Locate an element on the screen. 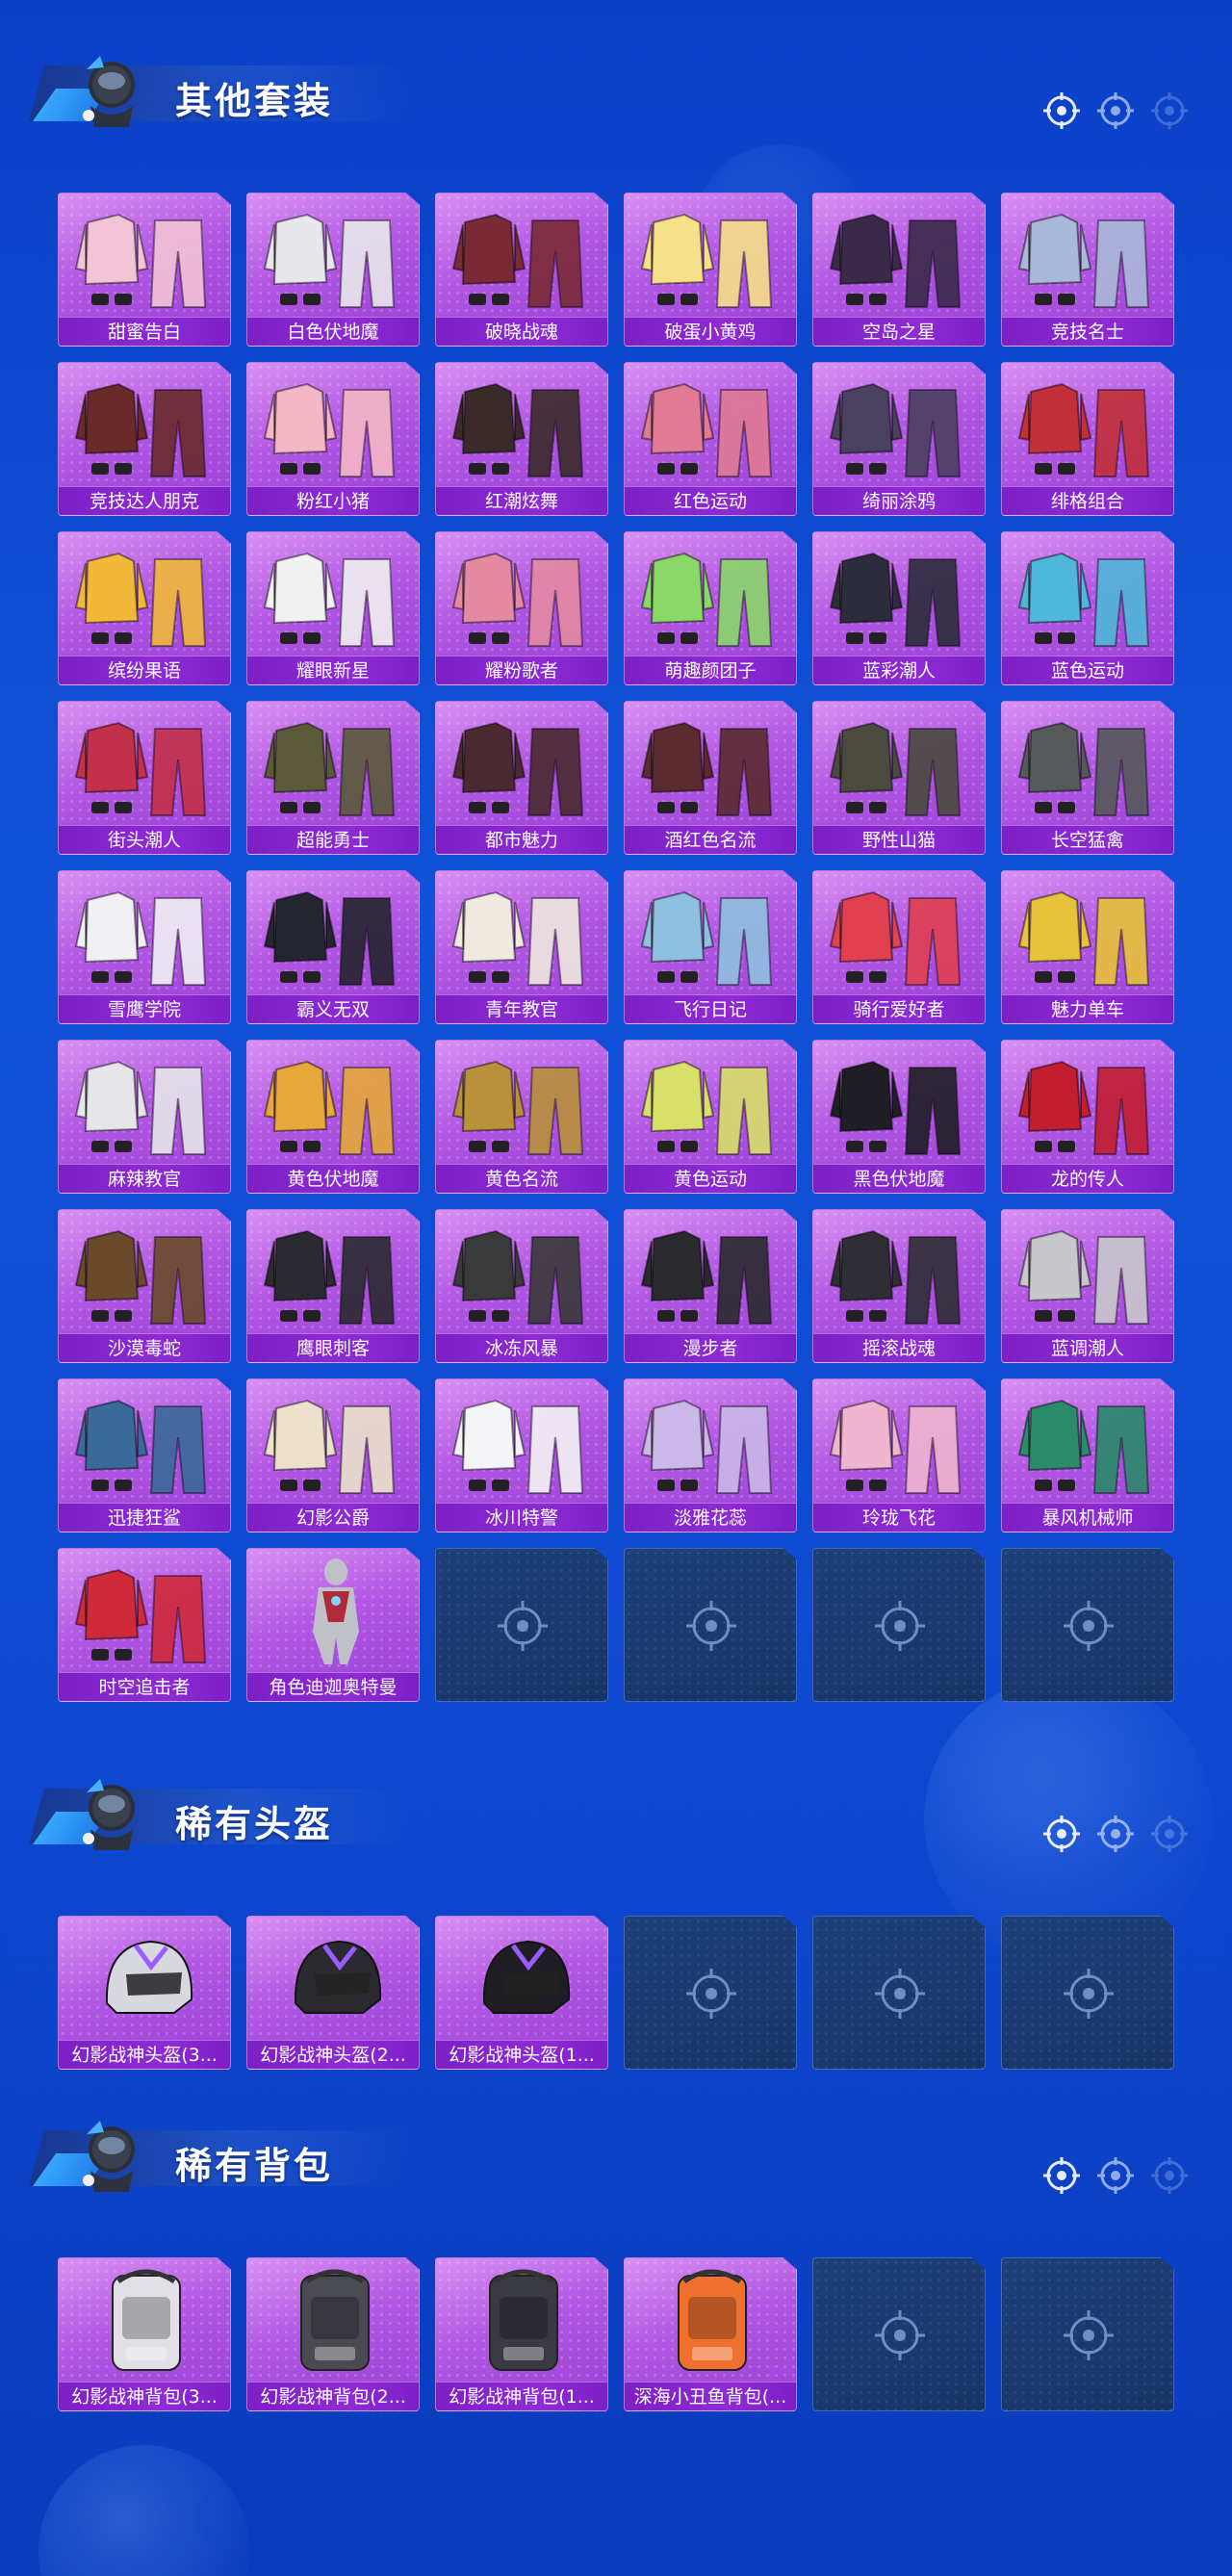  item-card: 时空追击者 is located at coordinates (144, 1625).